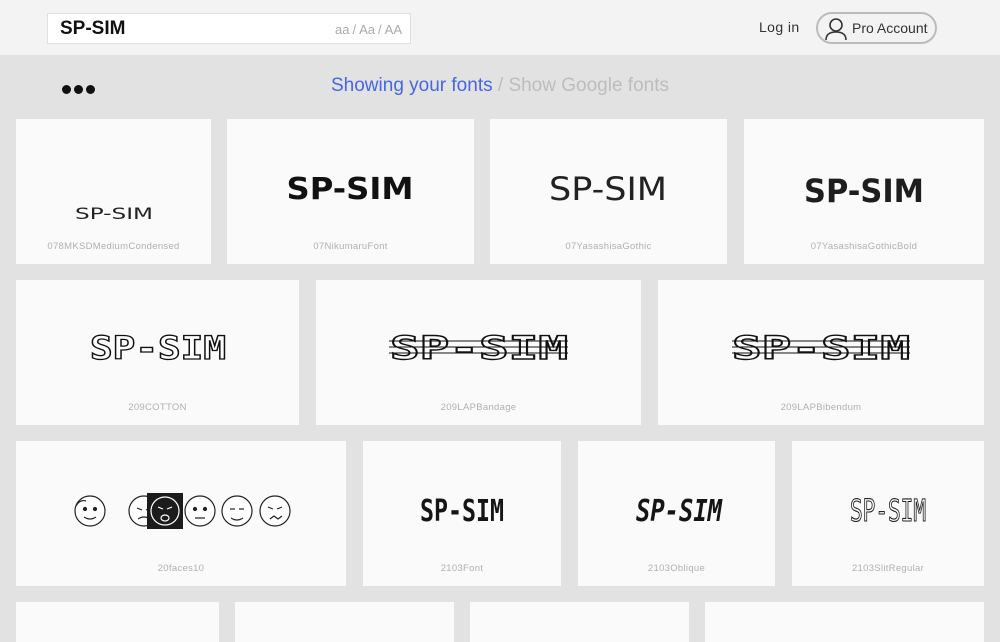 The width and height of the screenshot is (1000, 642). I want to click on font-card: SP-SIM 209LAPBandage, so click(478, 352).